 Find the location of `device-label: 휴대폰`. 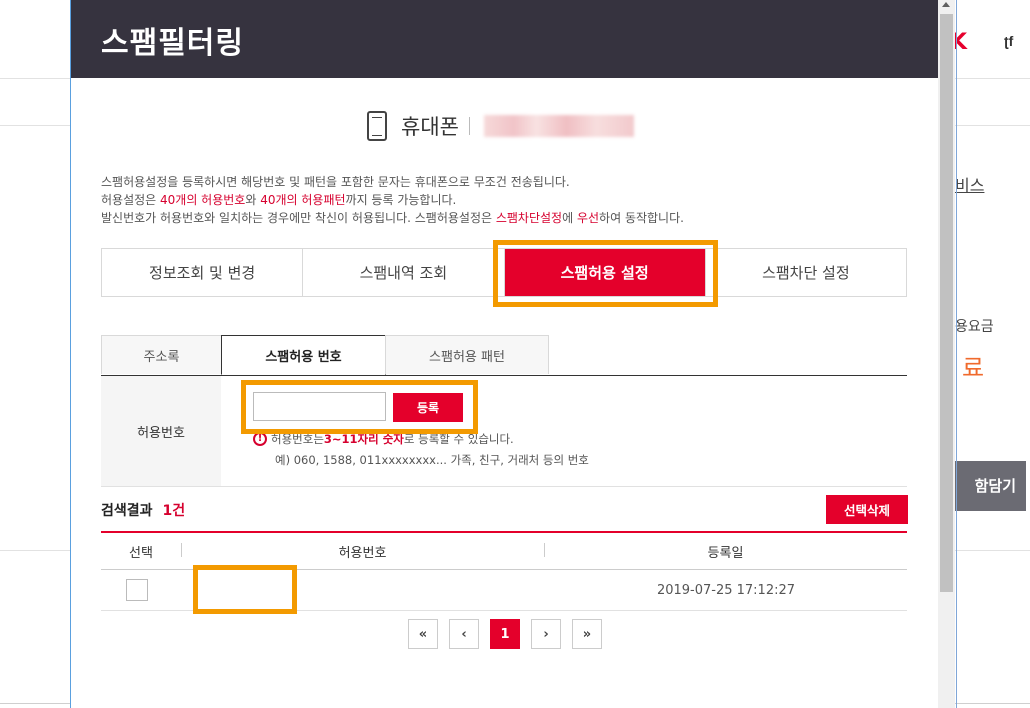

device-label: 휴대폰 is located at coordinates (430, 127).